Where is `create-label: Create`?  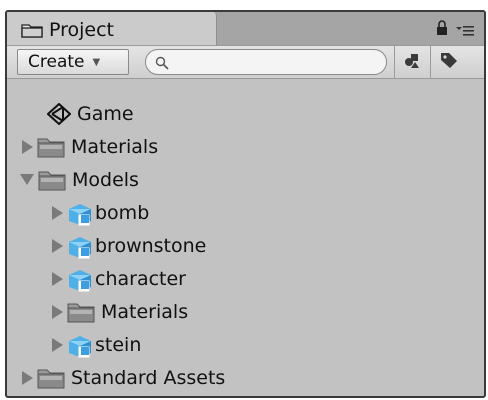 create-label: Create is located at coordinates (56, 62).